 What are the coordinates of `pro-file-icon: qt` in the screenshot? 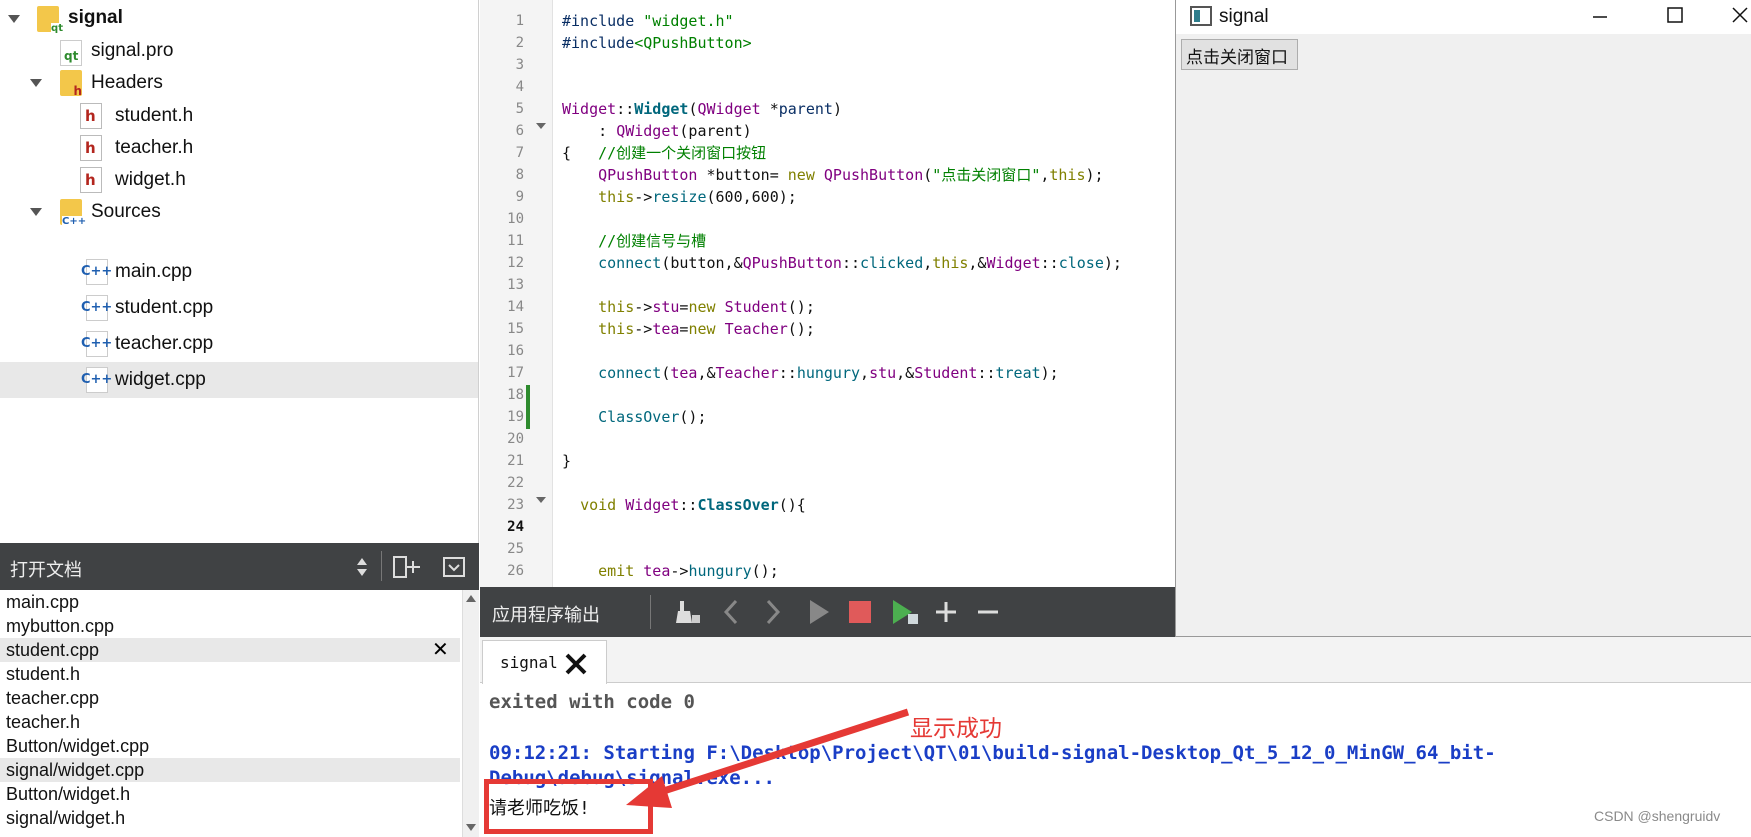 It's located at (71, 53).